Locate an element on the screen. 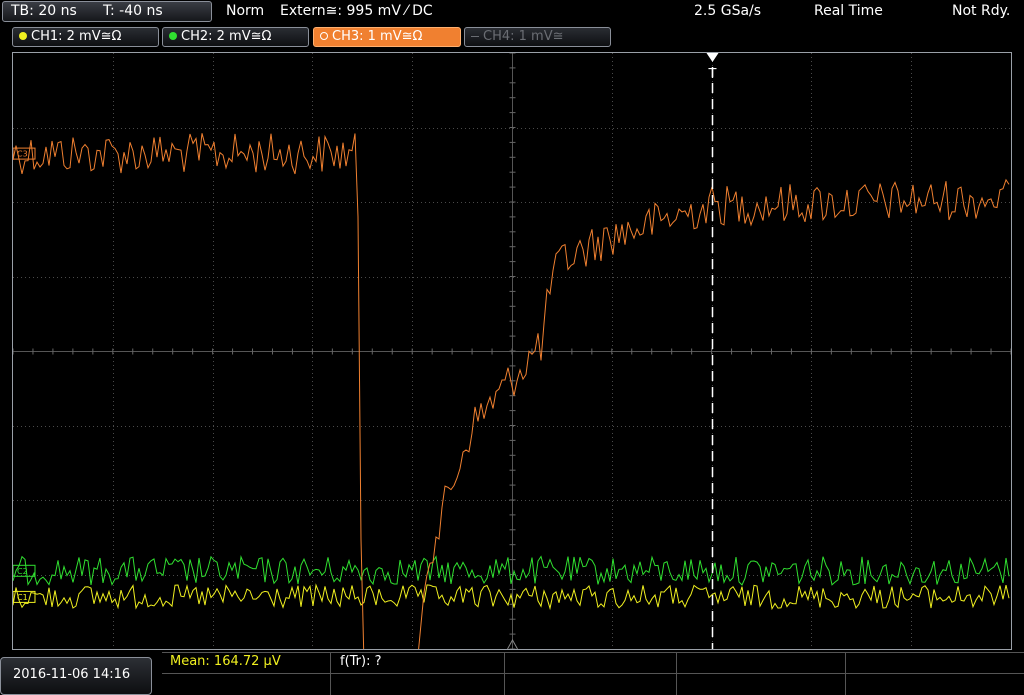  ch2-offset-marker: C2 is located at coordinates (24, 570).